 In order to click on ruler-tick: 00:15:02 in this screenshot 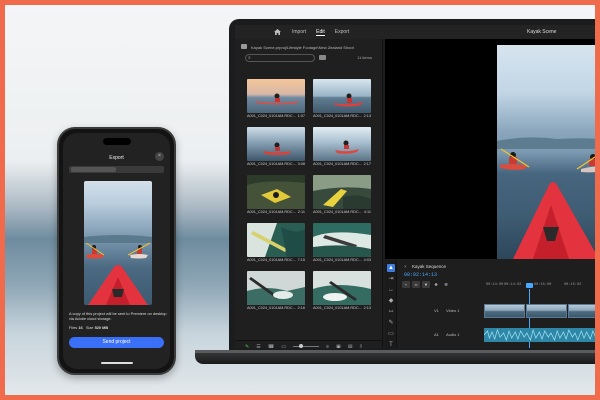, I will do `click(573, 285)`.